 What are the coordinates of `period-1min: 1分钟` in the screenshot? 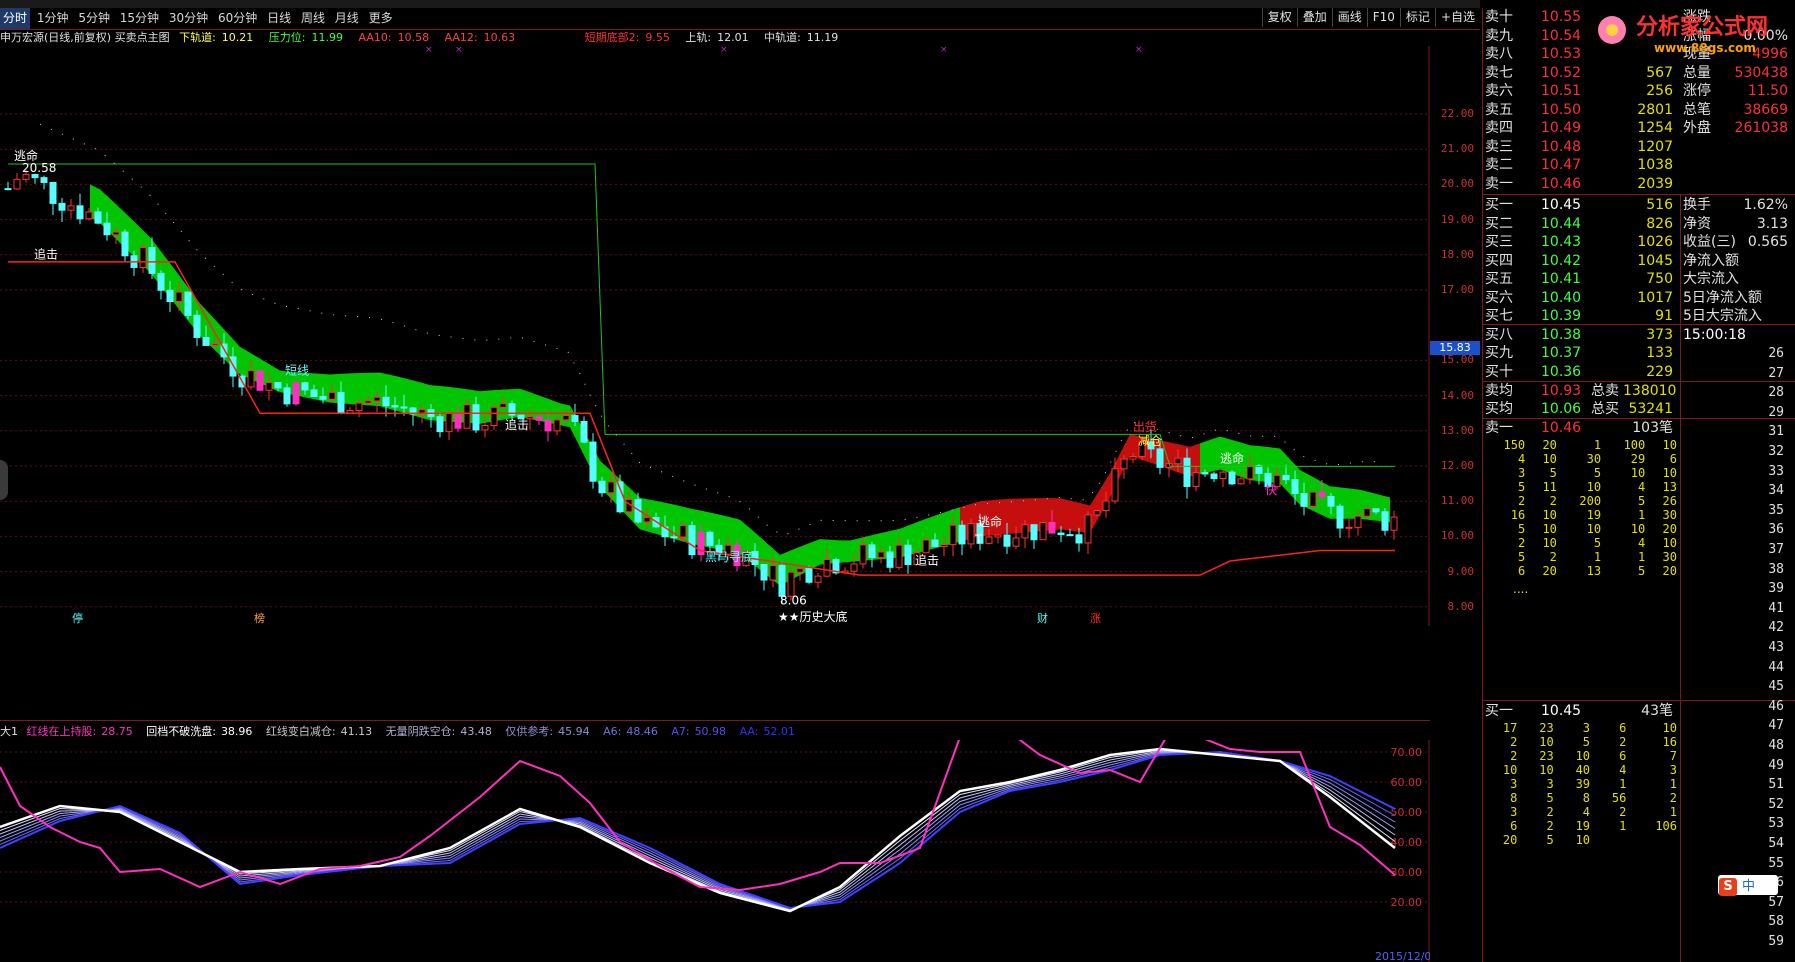 It's located at (53, 18).